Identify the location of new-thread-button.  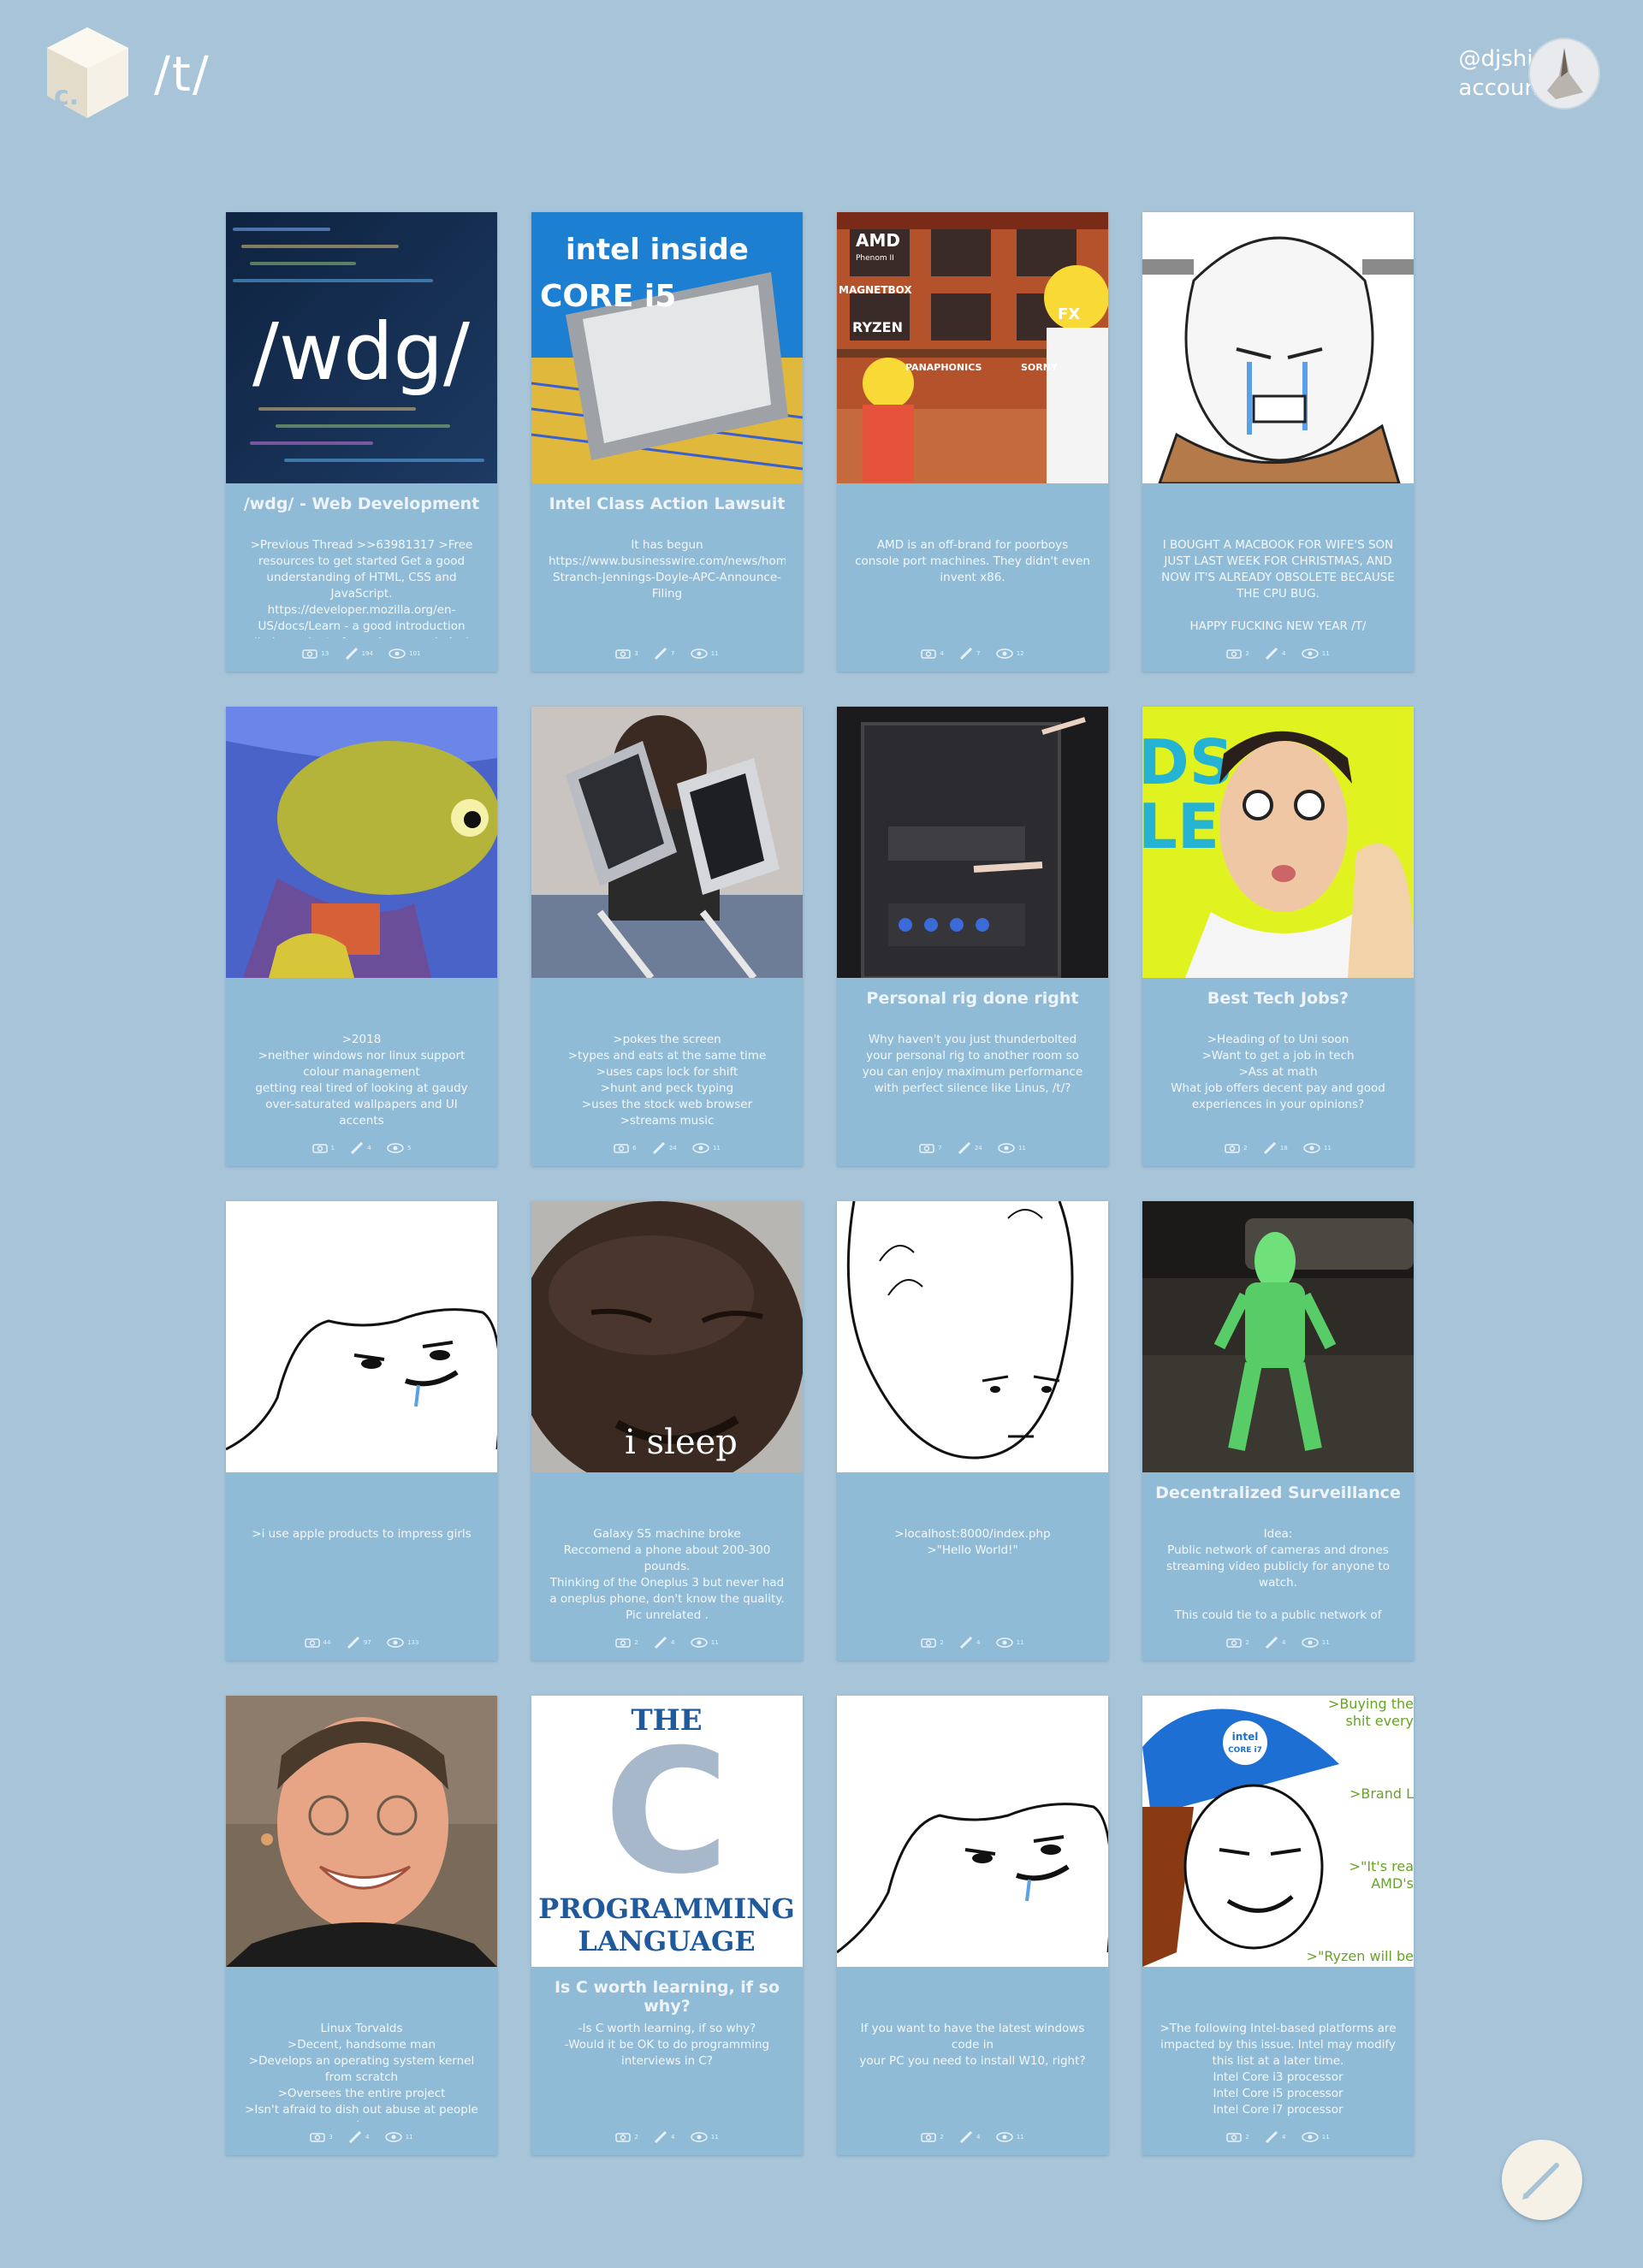
(1542, 2180).